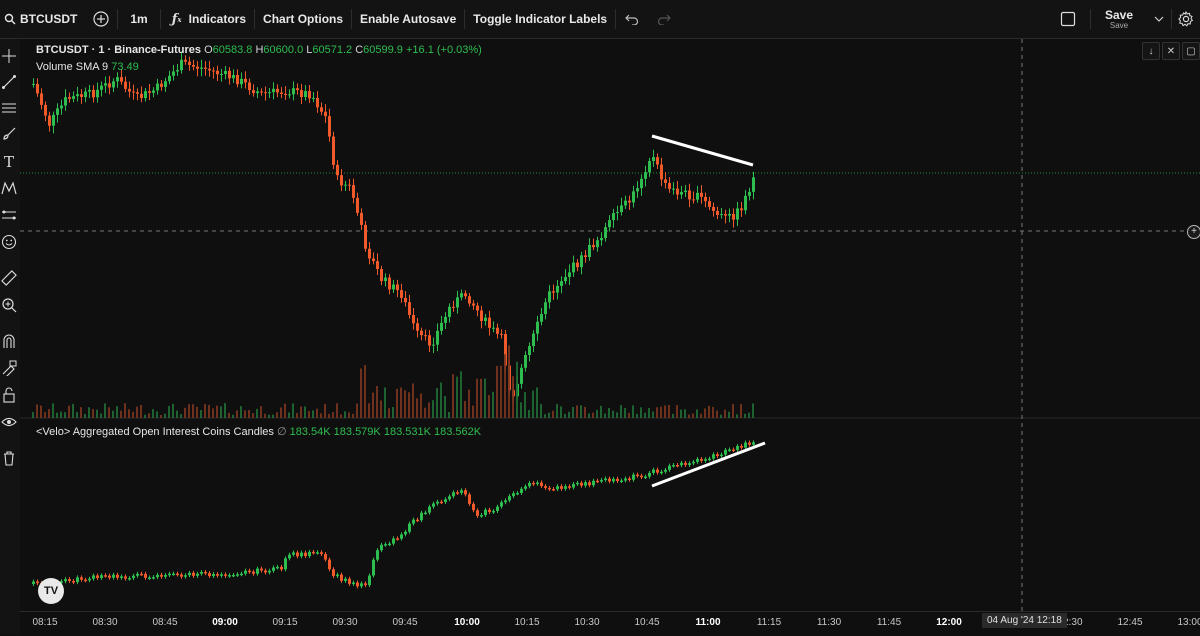 This screenshot has width=1200, height=636. What do you see at coordinates (647, 622) in the screenshot?
I see `time-axis-label: 10:45` at bounding box center [647, 622].